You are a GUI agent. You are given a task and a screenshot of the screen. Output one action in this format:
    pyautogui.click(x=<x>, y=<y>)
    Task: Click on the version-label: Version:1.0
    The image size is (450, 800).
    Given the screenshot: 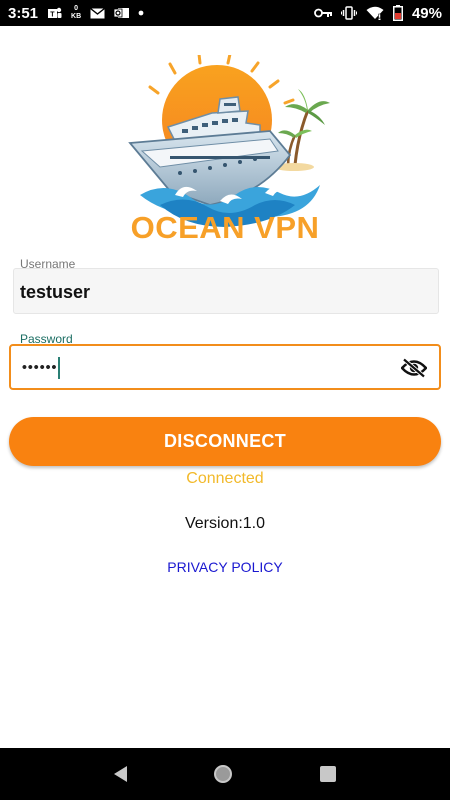 What is the action you would take?
    pyautogui.click(x=225, y=523)
    